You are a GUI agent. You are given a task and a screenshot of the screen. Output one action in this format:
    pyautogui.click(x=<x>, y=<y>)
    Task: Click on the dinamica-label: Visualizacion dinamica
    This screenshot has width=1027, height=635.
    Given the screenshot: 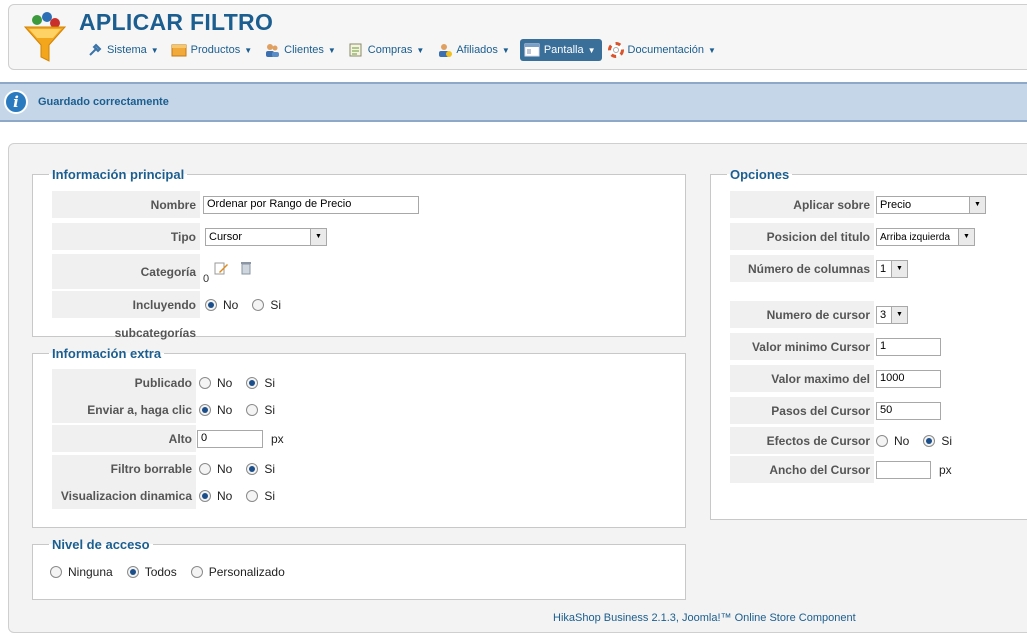 What is the action you would take?
    pyautogui.click(x=124, y=496)
    